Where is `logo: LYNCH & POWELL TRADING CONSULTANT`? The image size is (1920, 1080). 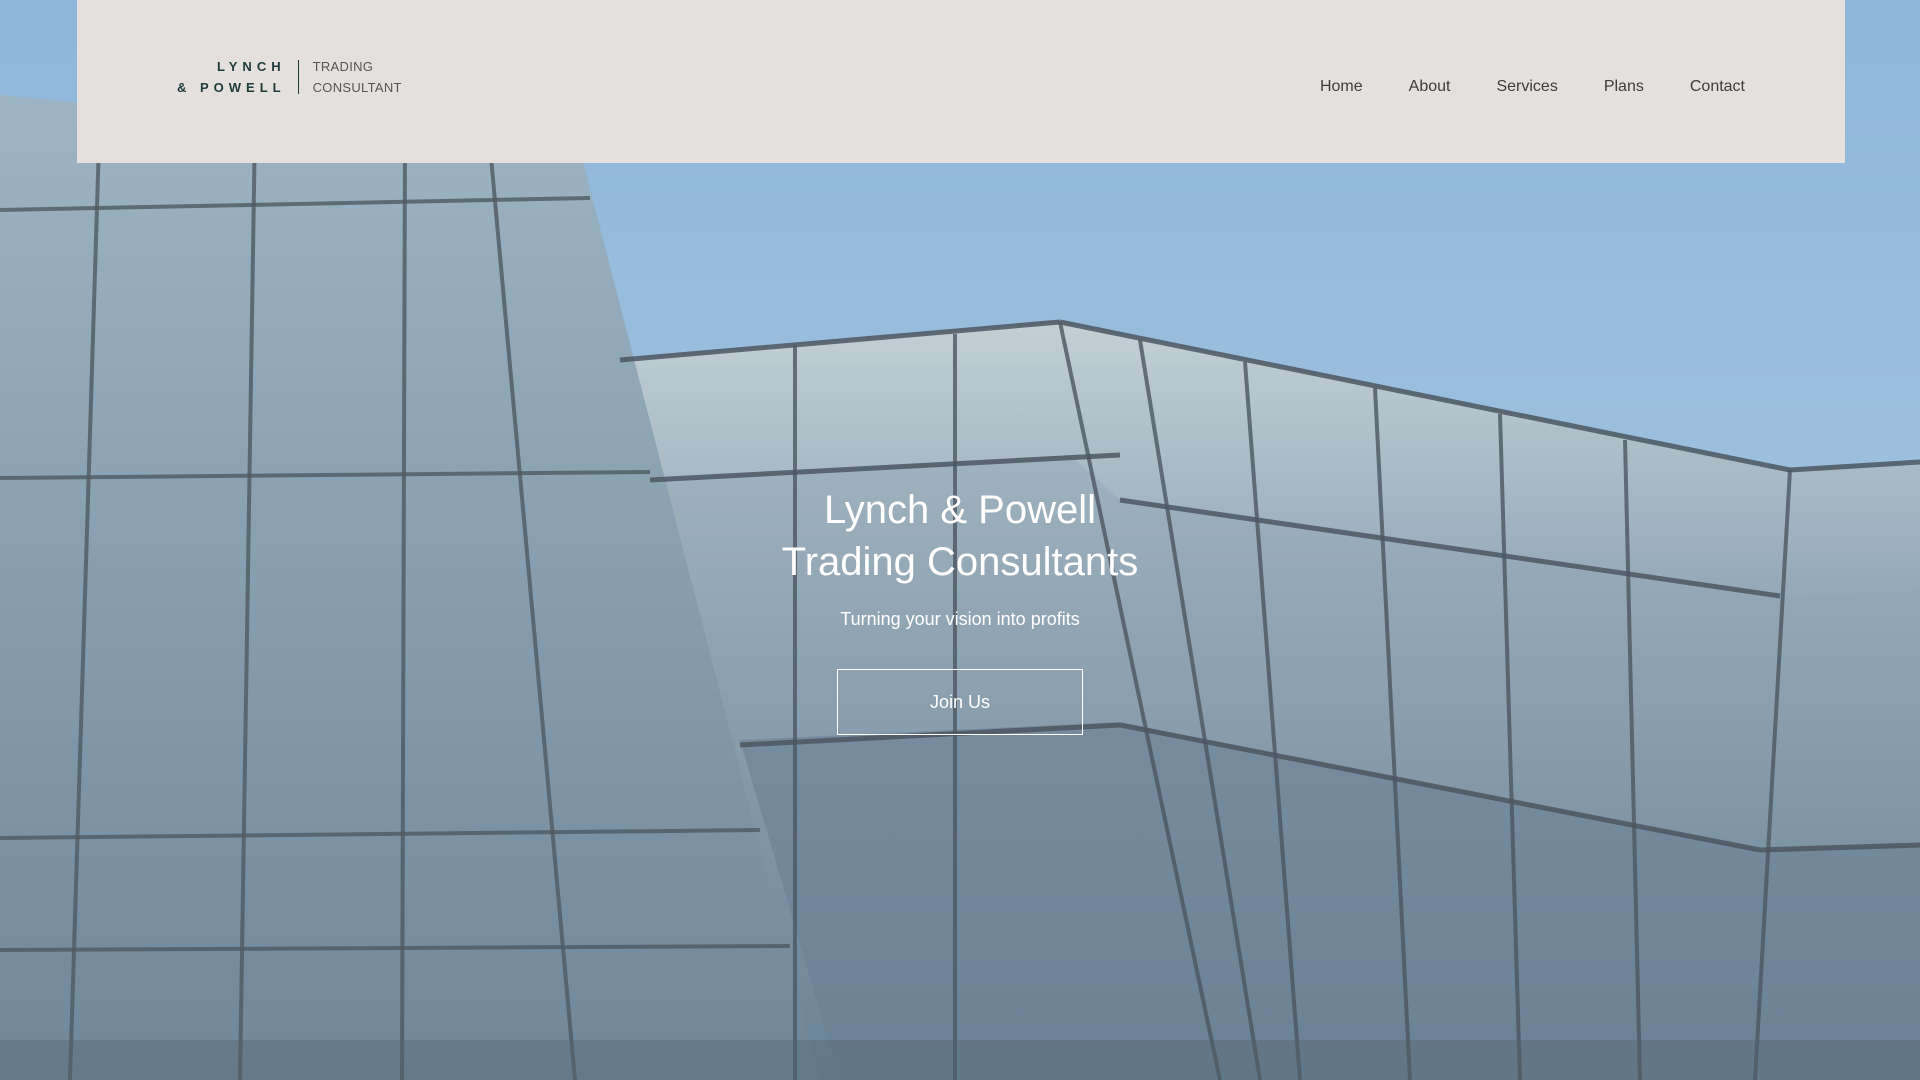
logo: LYNCH & POWELL TRADING CONSULTANT is located at coordinates (289, 77).